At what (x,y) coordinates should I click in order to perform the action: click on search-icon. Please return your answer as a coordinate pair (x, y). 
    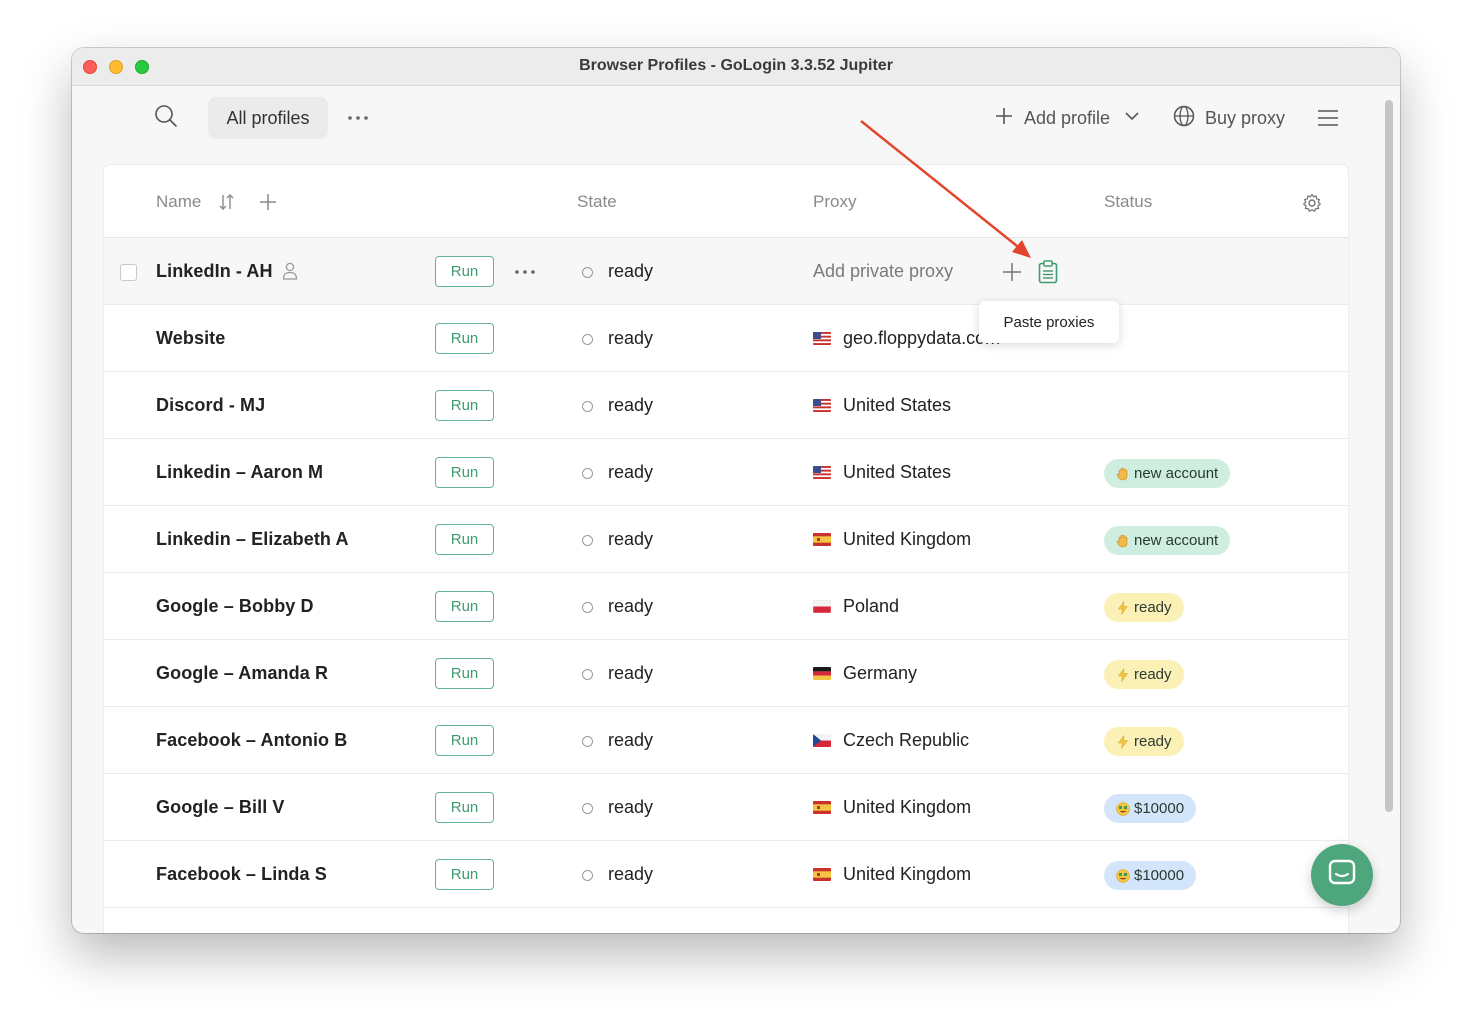
    Looking at the image, I should click on (166, 116).